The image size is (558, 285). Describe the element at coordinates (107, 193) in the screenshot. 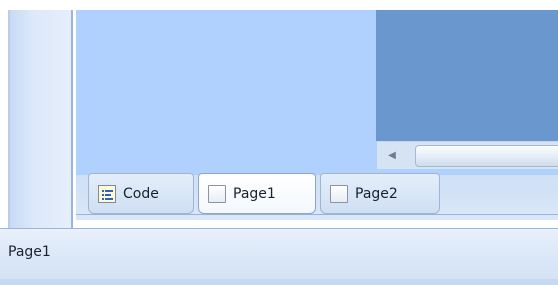

I see `code-file-icon` at that location.